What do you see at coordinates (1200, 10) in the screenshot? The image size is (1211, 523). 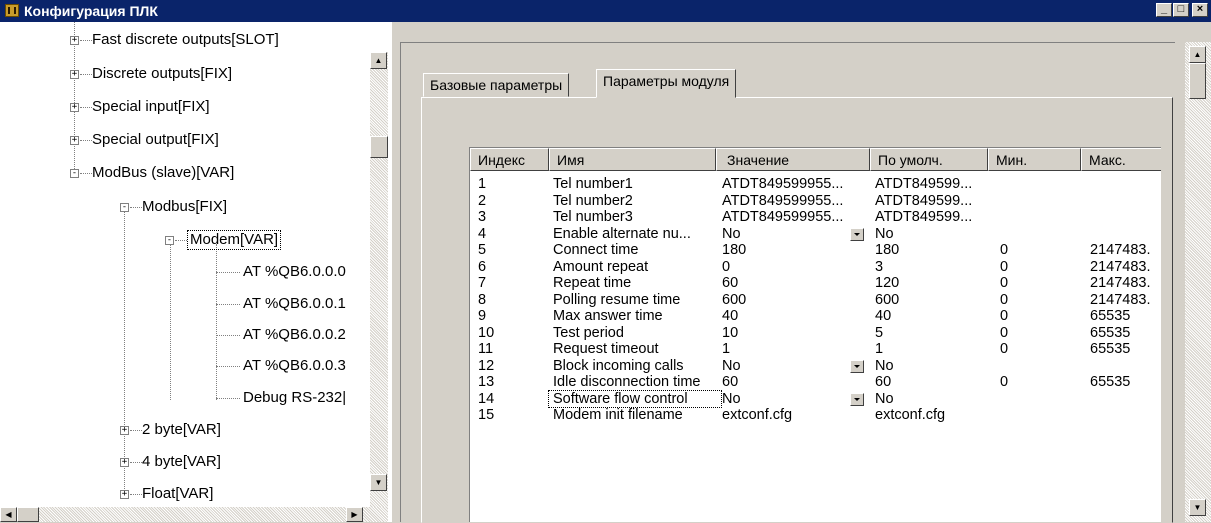 I see `close-button: ×` at bounding box center [1200, 10].